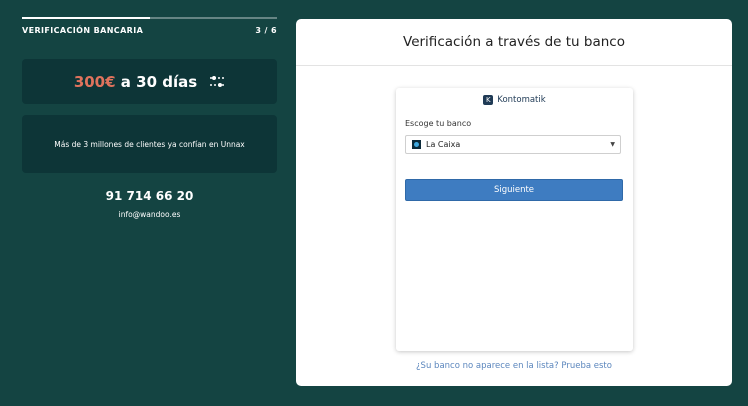 This screenshot has width=748, height=406. What do you see at coordinates (149, 30) in the screenshot?
I see `step-row: VERIFICACIÓN BANCARIA 3 / 6` at bounding box center [149, 30].